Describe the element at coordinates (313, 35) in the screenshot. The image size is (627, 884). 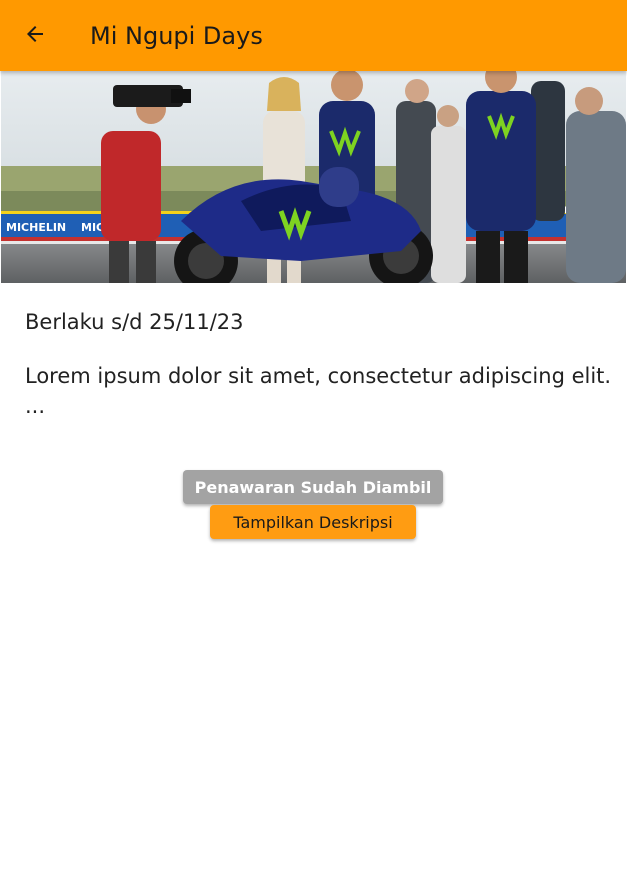
I see `app-bar: Mi Ngupi Days` at that location.